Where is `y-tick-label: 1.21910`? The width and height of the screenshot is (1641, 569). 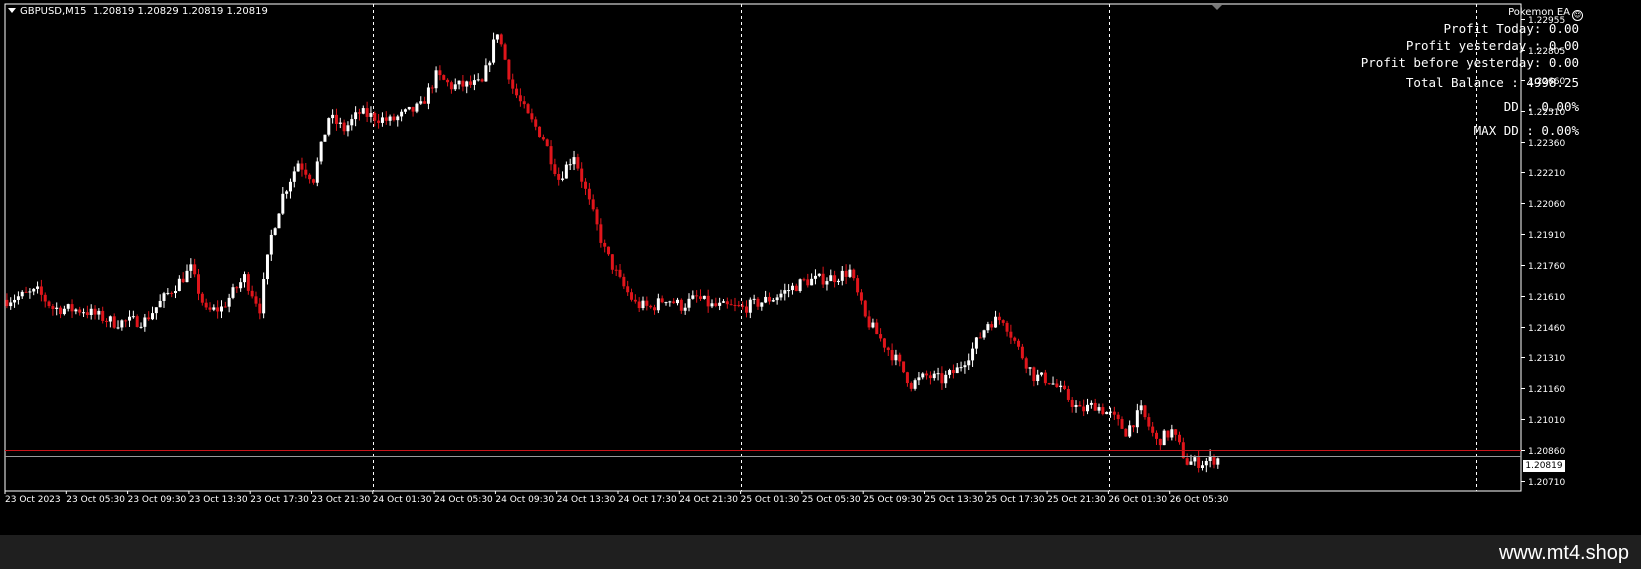
y-tick-label: 1.21910 is located at coordinates (1546, 236).